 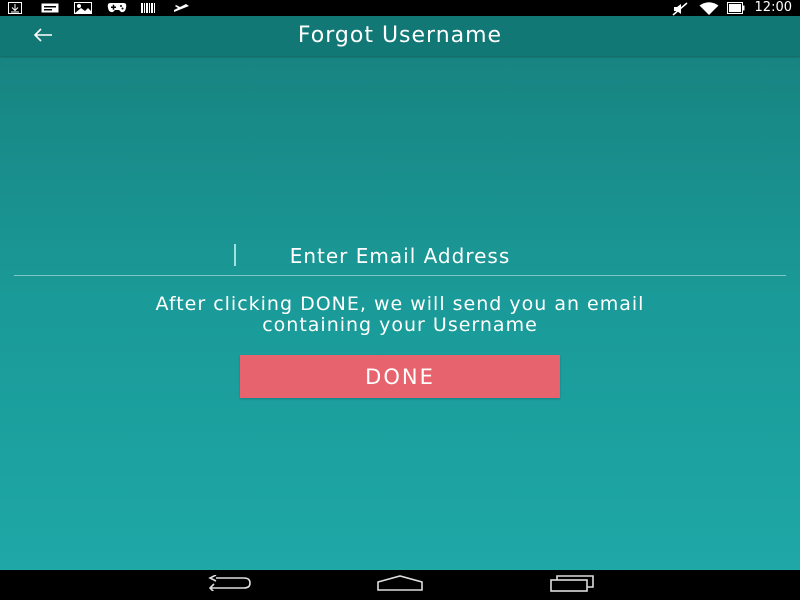 I want to click on image-icon, so click(x=83, y=8).